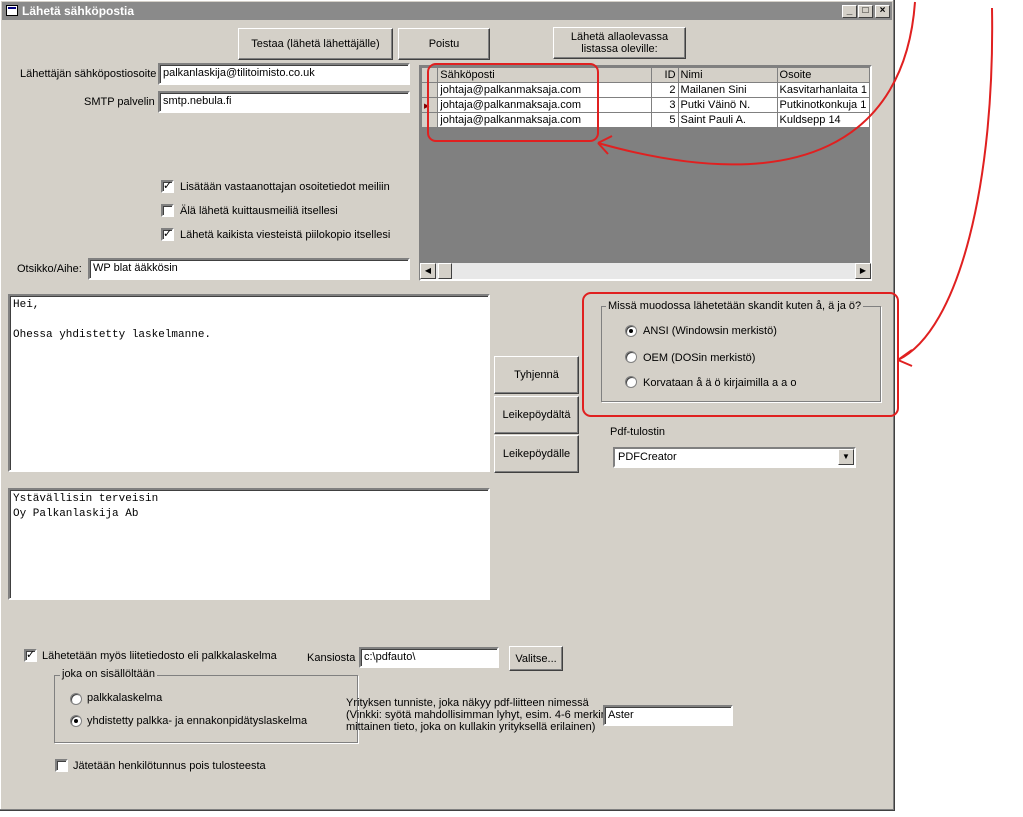  Describe the element at coordinates (823, 75) in the screenshot. I see `column-header-address: Osoite` at that location.